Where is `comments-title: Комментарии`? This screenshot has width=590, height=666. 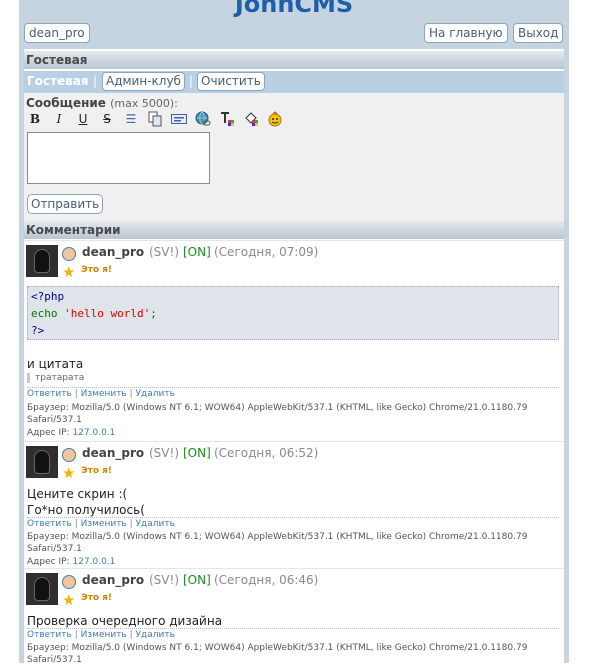 comments-title: Комментарии is located at coordinates (294, 230).